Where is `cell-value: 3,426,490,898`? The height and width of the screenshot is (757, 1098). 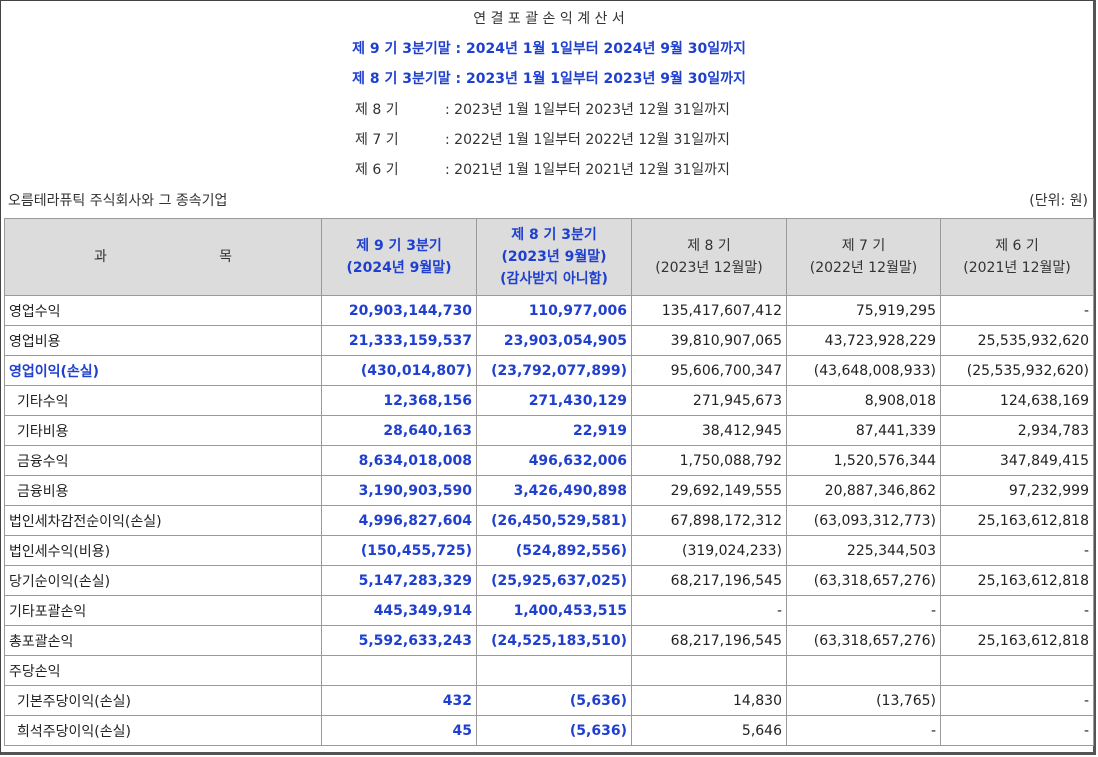 cell-value: 3,426,490,898 is located at coordinates (554, 490).